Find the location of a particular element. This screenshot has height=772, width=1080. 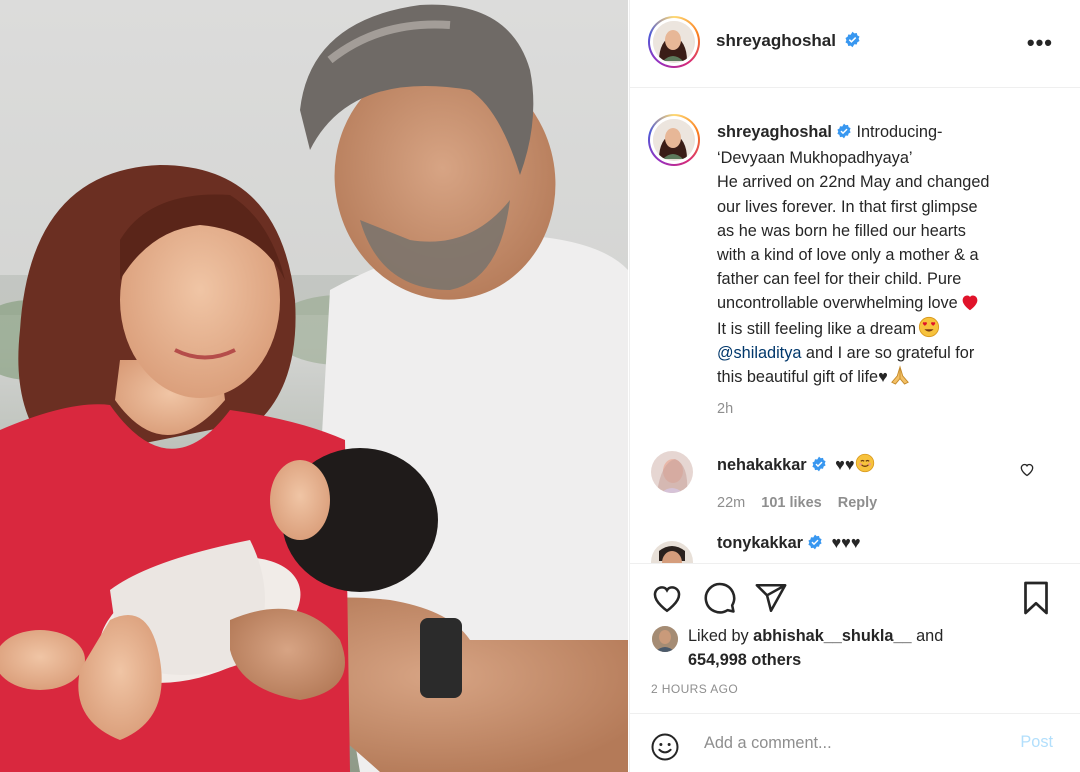

caption-text-line: He arrived on 22nd May and changed is located at coordinates (853, 182).